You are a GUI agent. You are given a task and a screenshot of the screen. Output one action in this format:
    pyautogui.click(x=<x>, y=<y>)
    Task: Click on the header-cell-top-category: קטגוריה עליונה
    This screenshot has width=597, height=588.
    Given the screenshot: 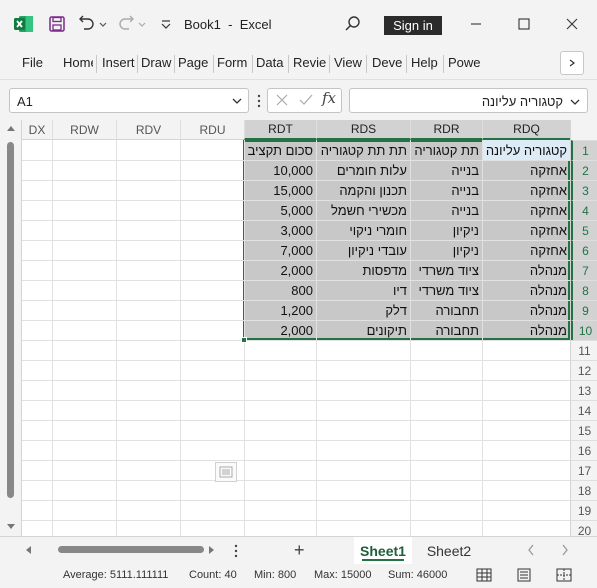 What is the action you would take?
    pyautogui.click(x=526, y=150)
    